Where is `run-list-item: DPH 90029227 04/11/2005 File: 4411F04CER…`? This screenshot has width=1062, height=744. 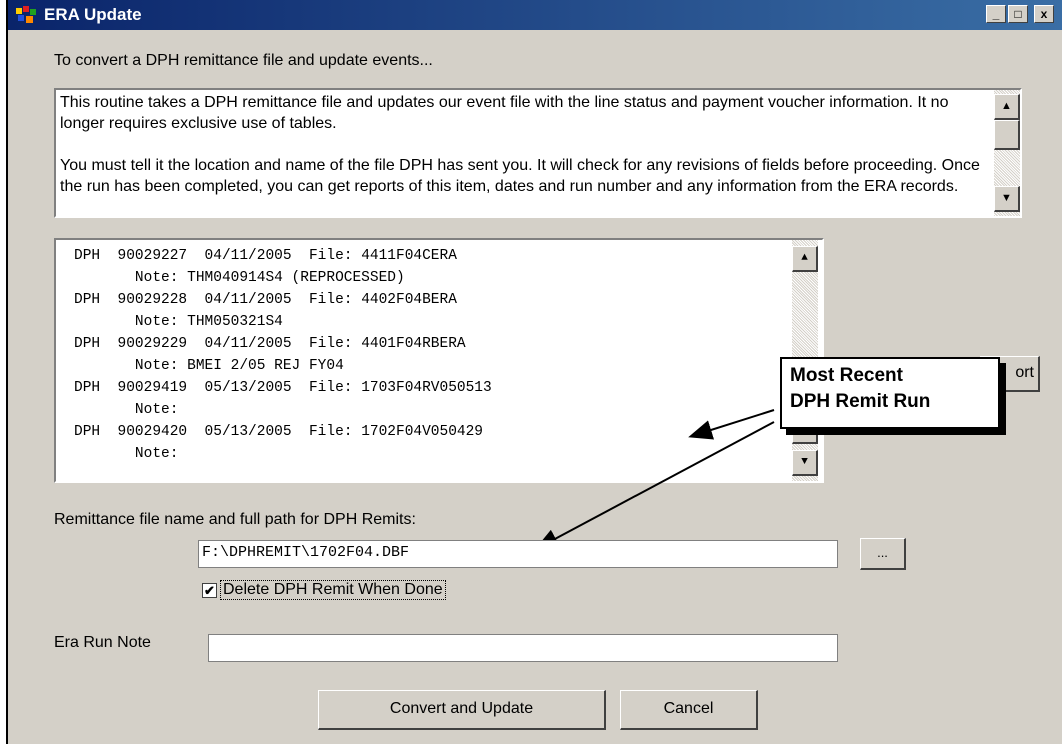 run-list-item: DPH 90029227 04/11/2005 File: 4411F04CER… is located at coordinates (265, 256).